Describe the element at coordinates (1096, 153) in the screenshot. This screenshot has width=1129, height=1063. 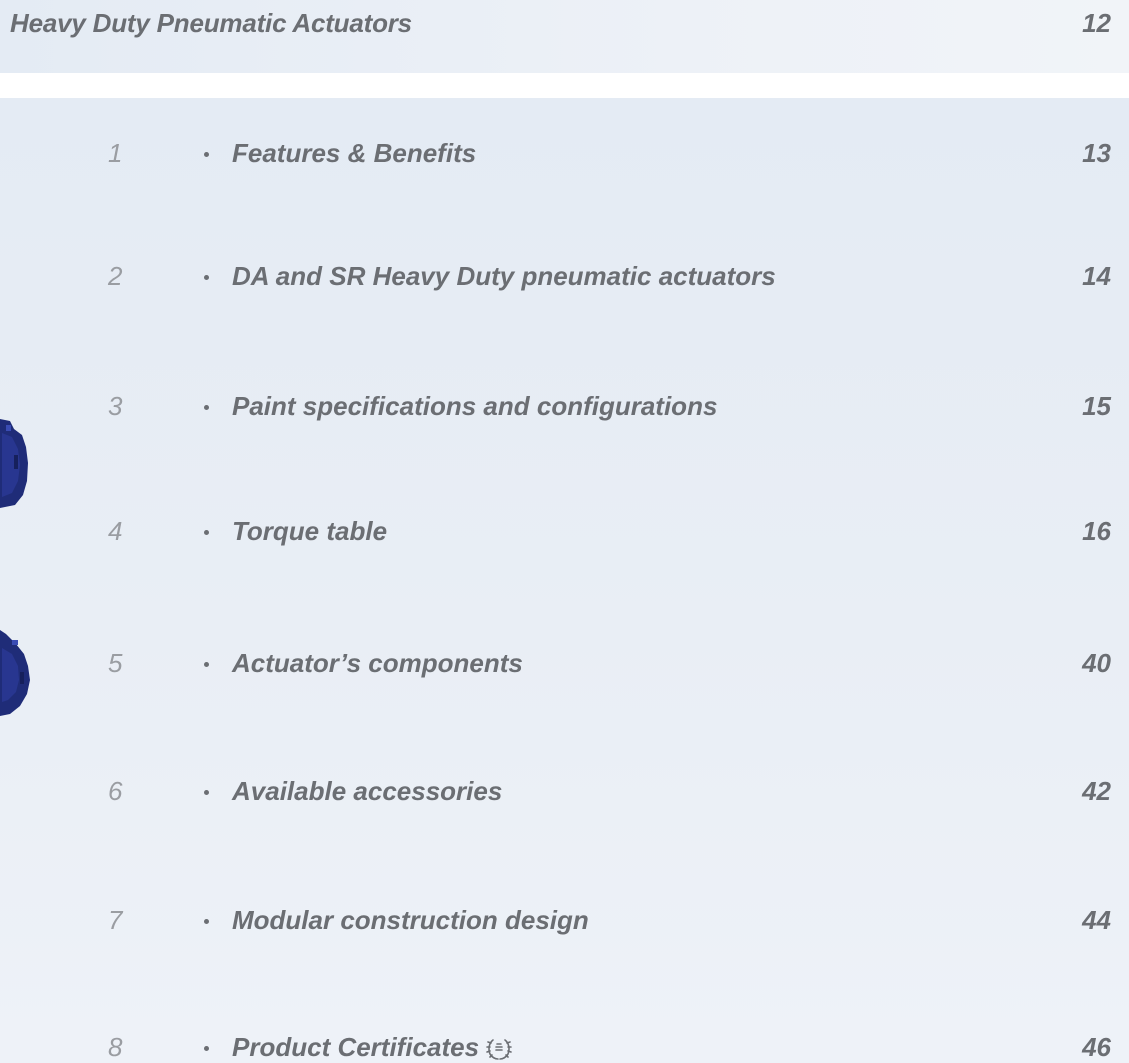
I see `toc-page-number: 13` at that location.